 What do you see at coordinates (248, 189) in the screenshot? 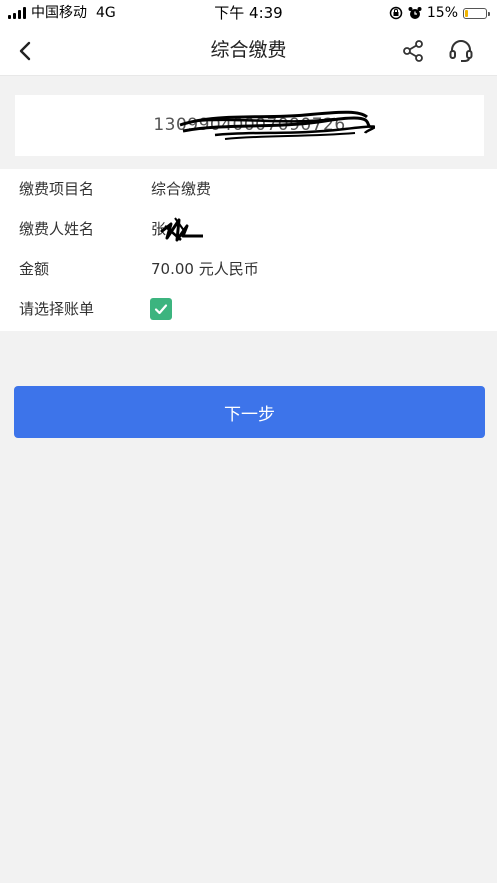
I see `row-item-name: 缴费项目名 综合缴费` at bounding box center [248, 189].